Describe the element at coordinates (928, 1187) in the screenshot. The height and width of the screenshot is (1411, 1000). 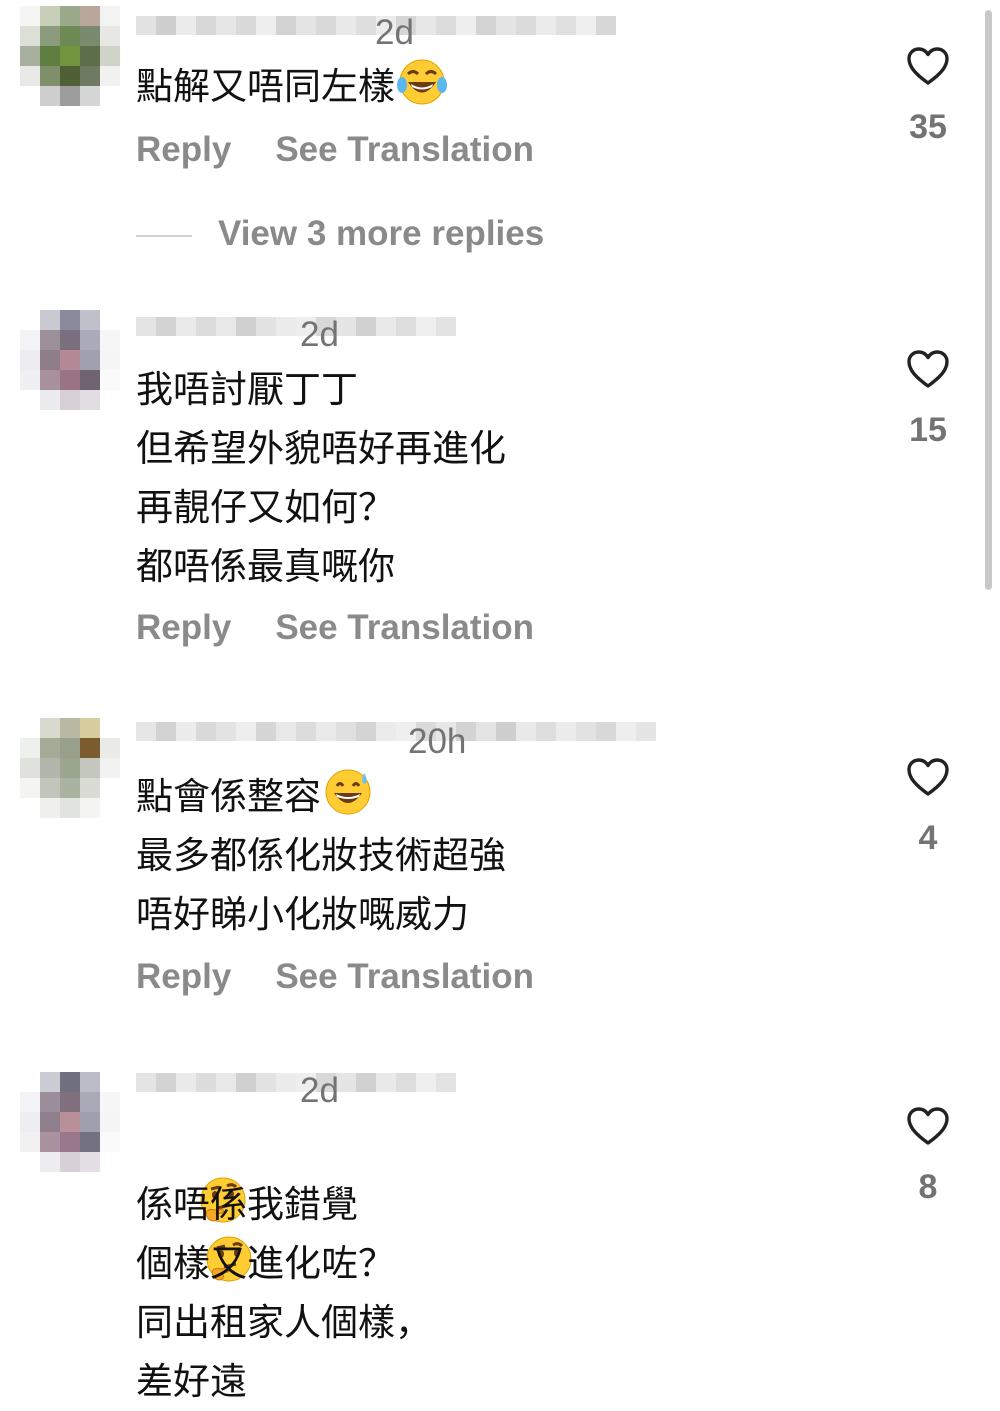
I see `like-count: 8` at that location.